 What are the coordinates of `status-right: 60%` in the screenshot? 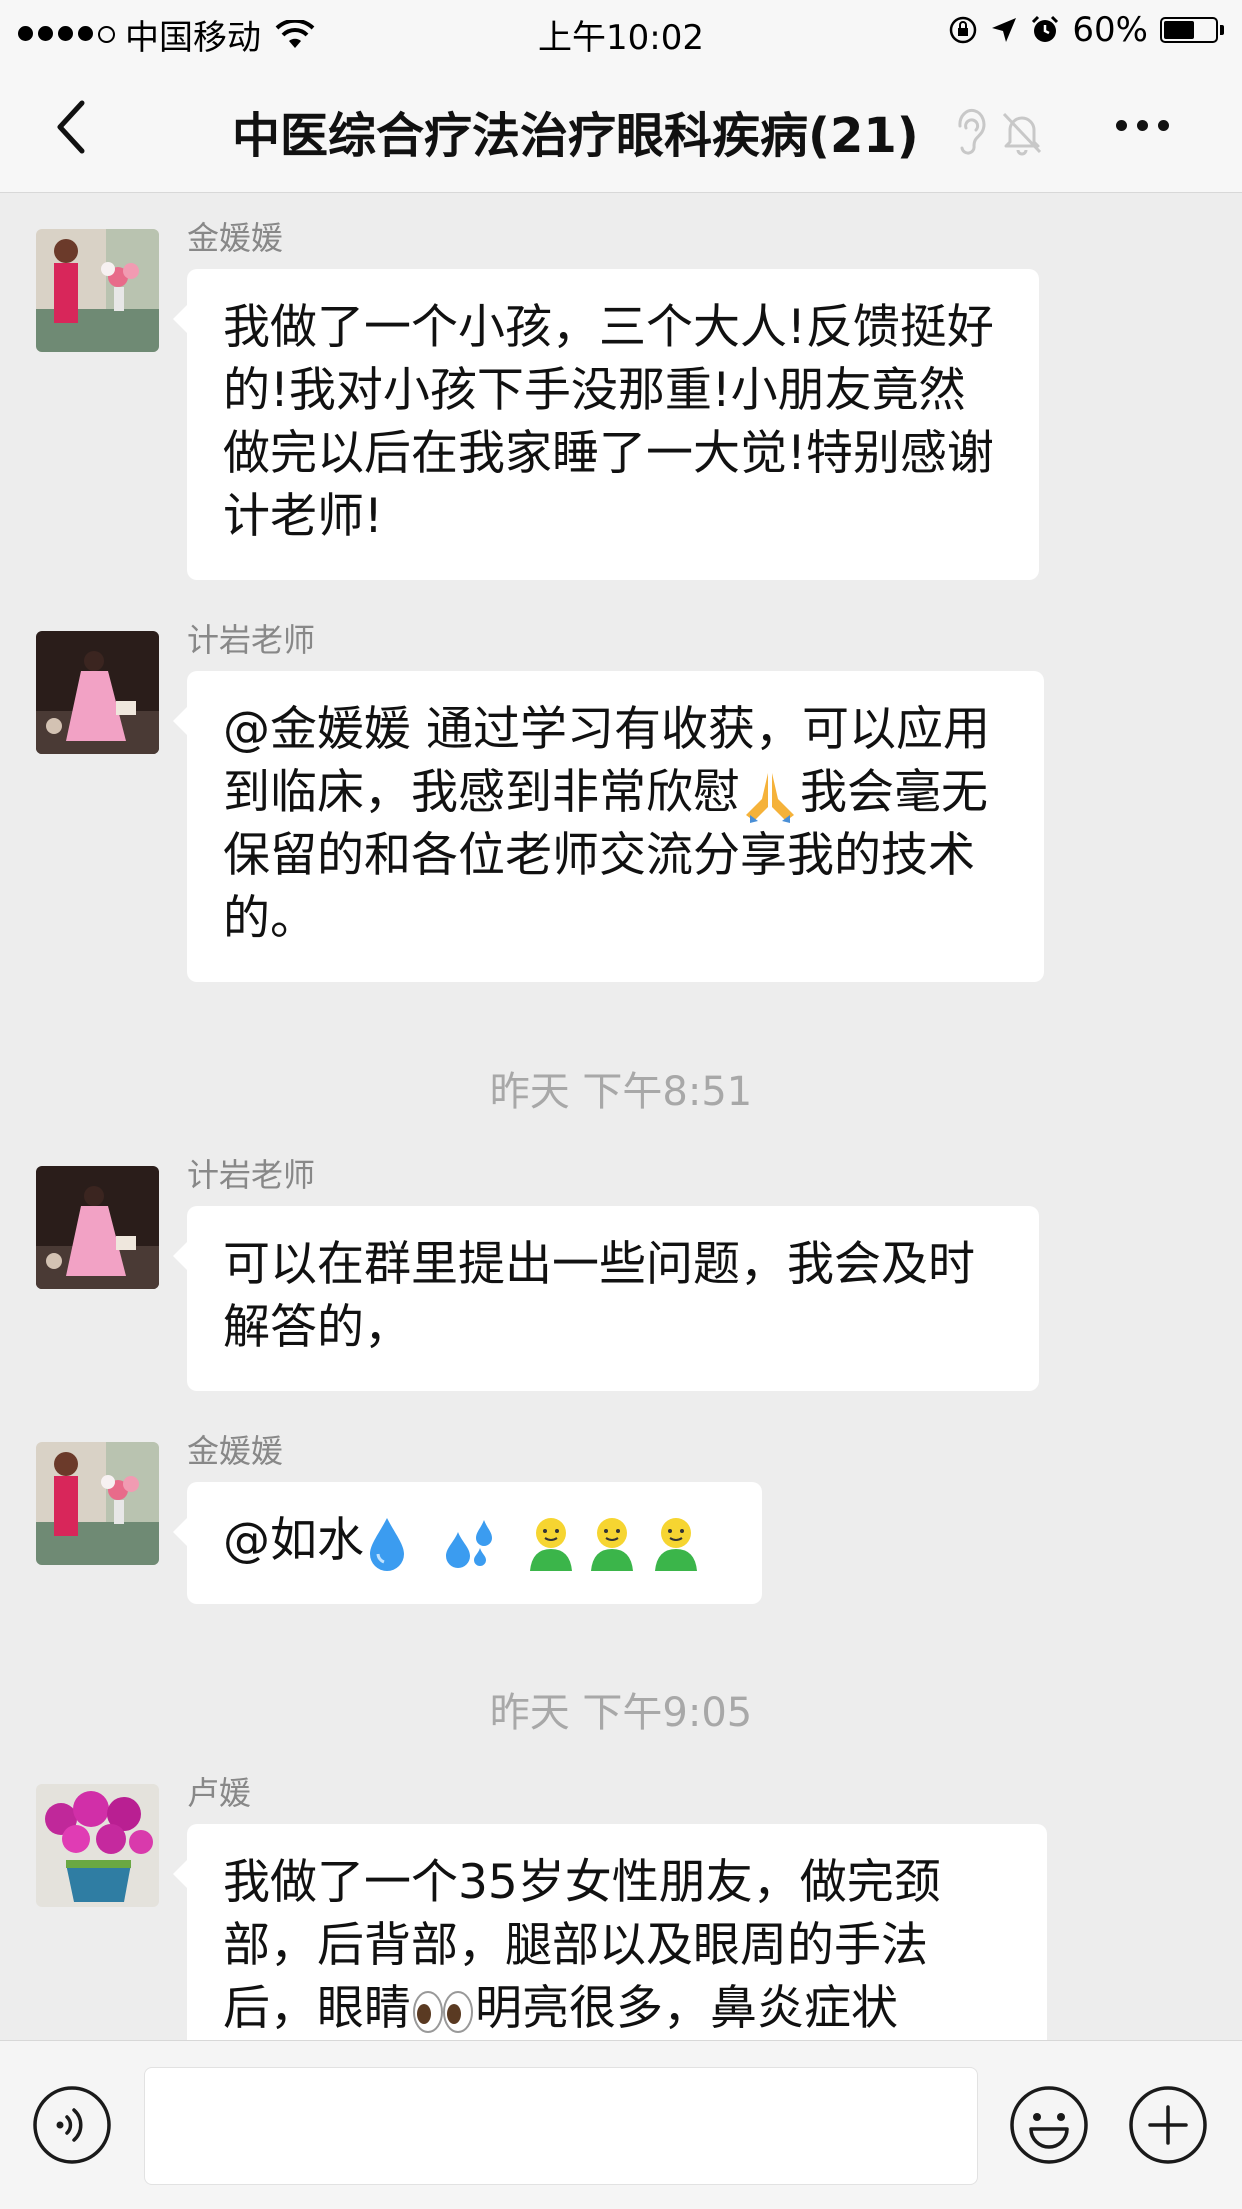 It's located at (1086, 30).